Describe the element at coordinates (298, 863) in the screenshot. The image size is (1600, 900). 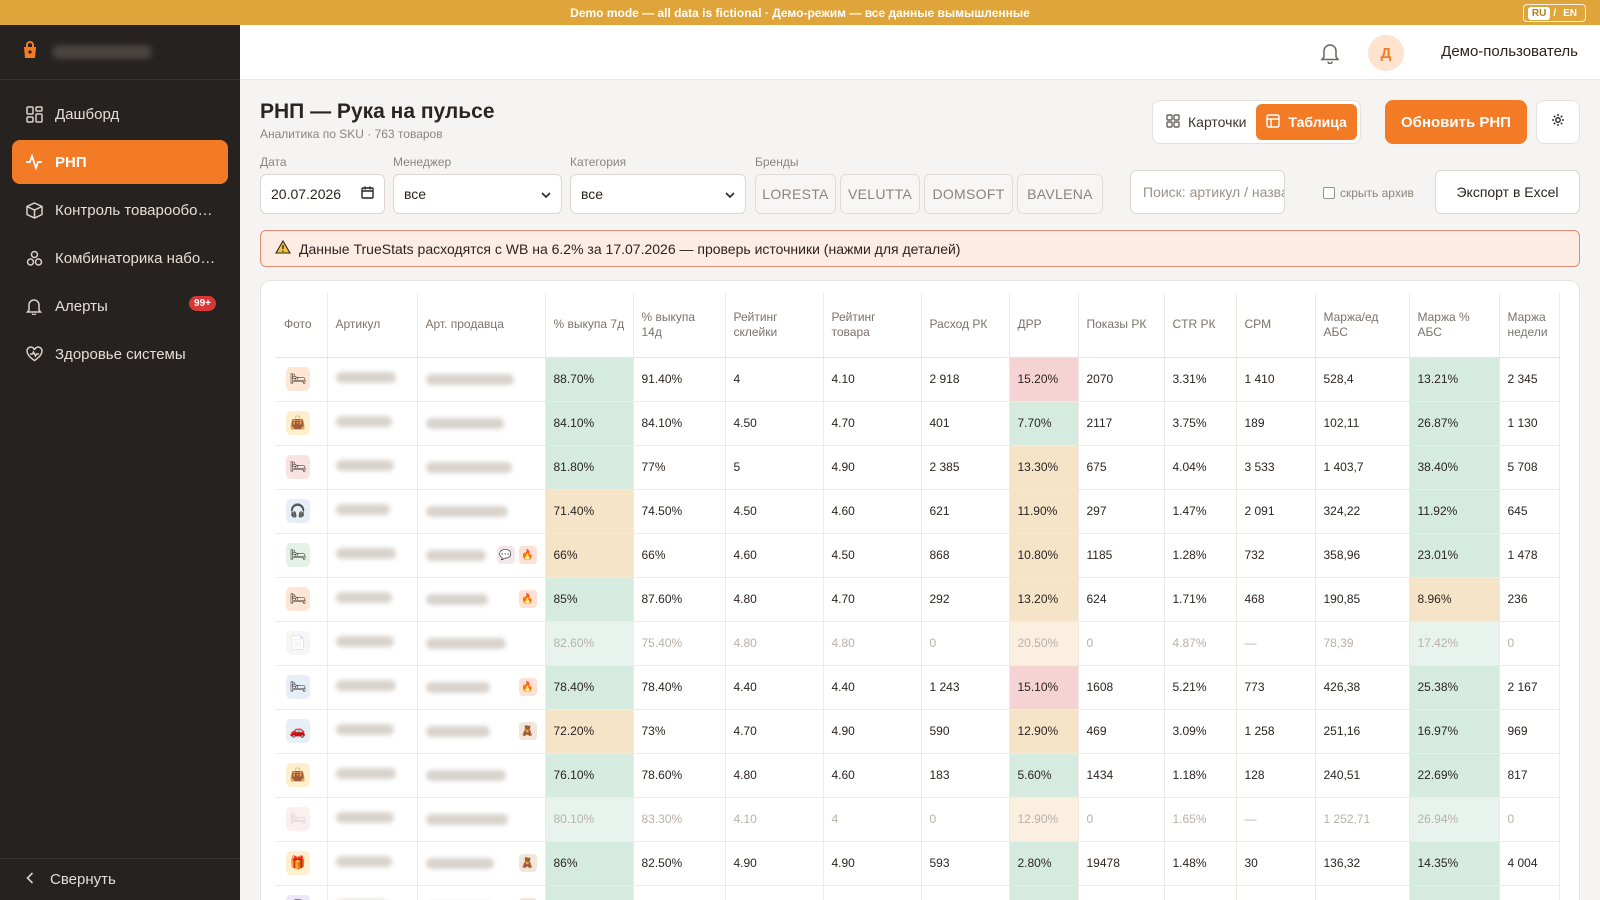
I see `product-thumbnail: 🎁` at that location.